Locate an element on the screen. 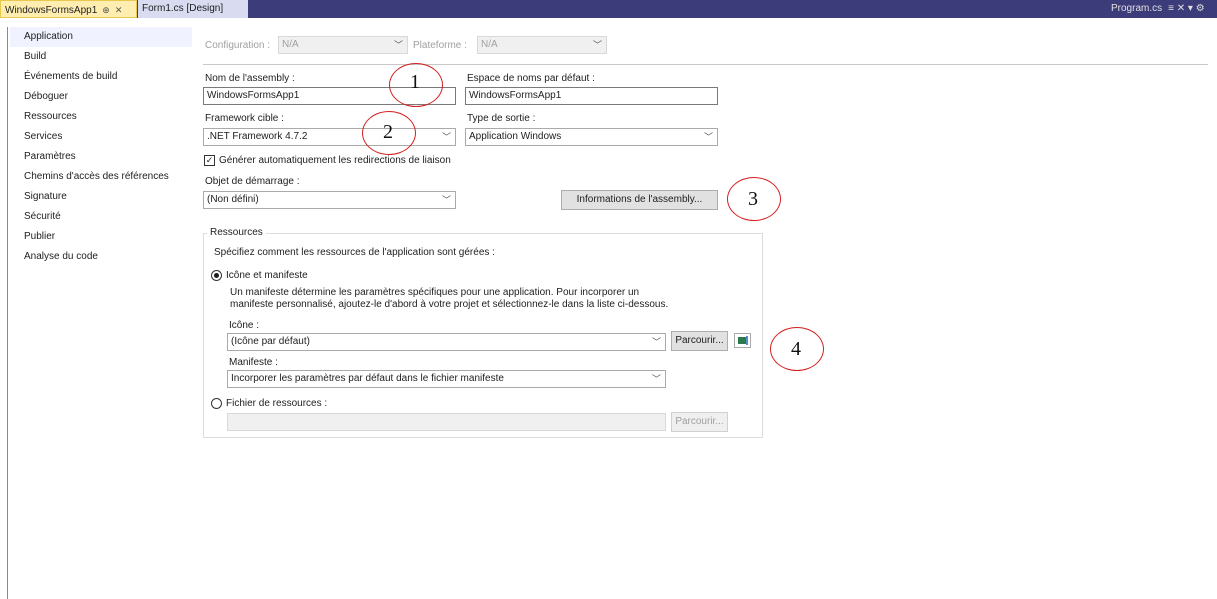 The width and height of the screenshot is (1217, 599). annotation-number-1: 1 is located at coordinates (415, 82).